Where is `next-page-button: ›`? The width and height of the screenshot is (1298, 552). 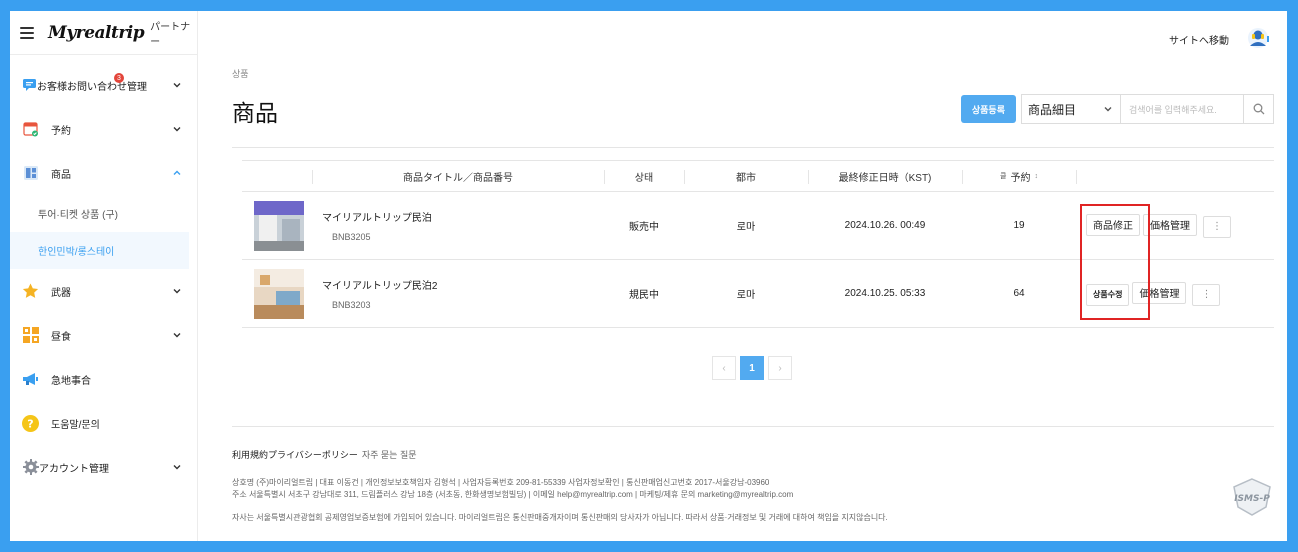
next-page-button: › is located at coordinates (780, 368).